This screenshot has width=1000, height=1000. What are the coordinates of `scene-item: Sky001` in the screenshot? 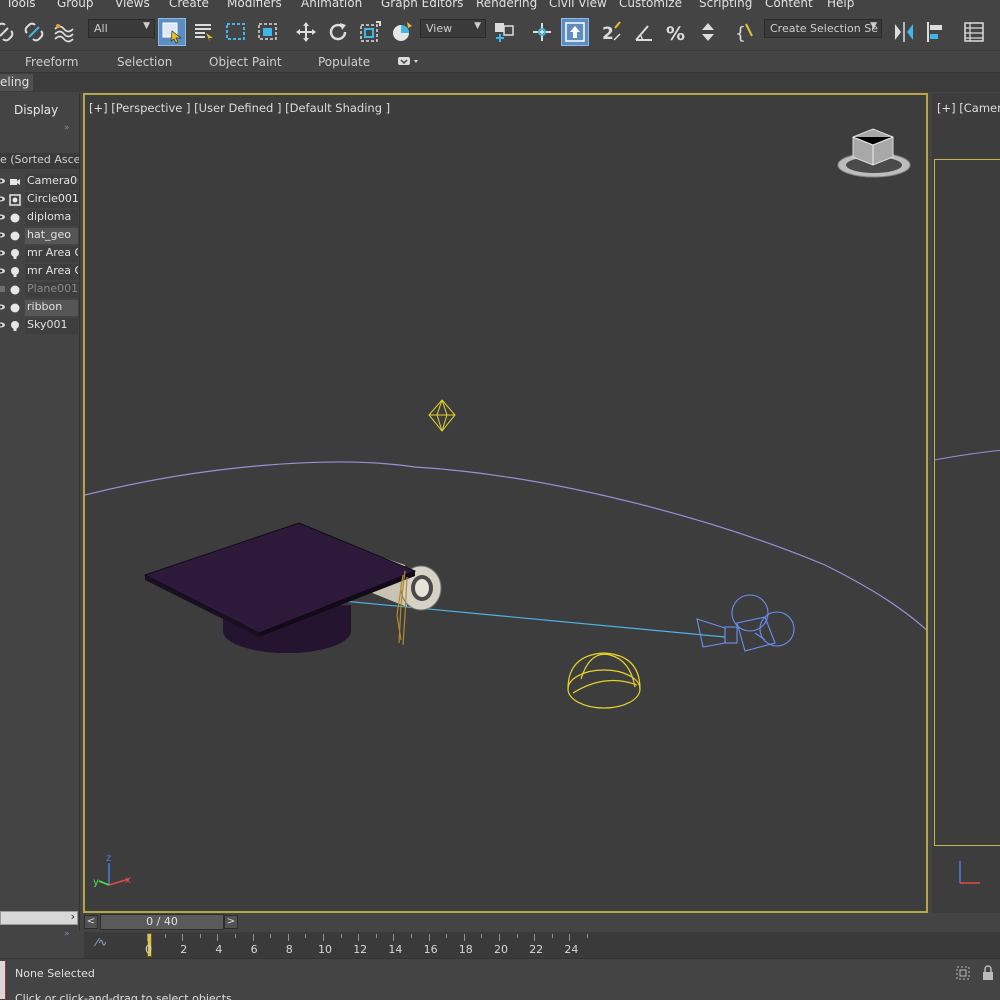 It's located at (39, 326).